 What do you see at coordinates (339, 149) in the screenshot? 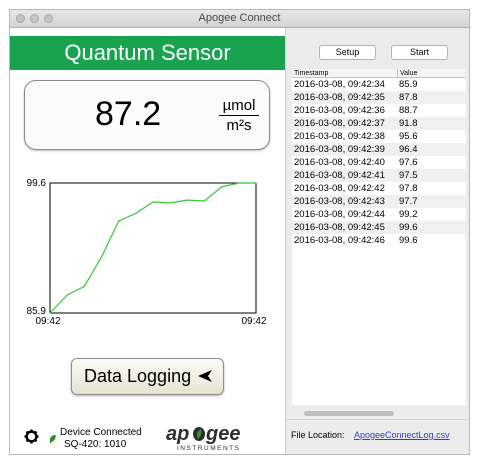
I see `cell-timestamp: 2016-03-08, 09:42:39` at bounding box center [339, 149].